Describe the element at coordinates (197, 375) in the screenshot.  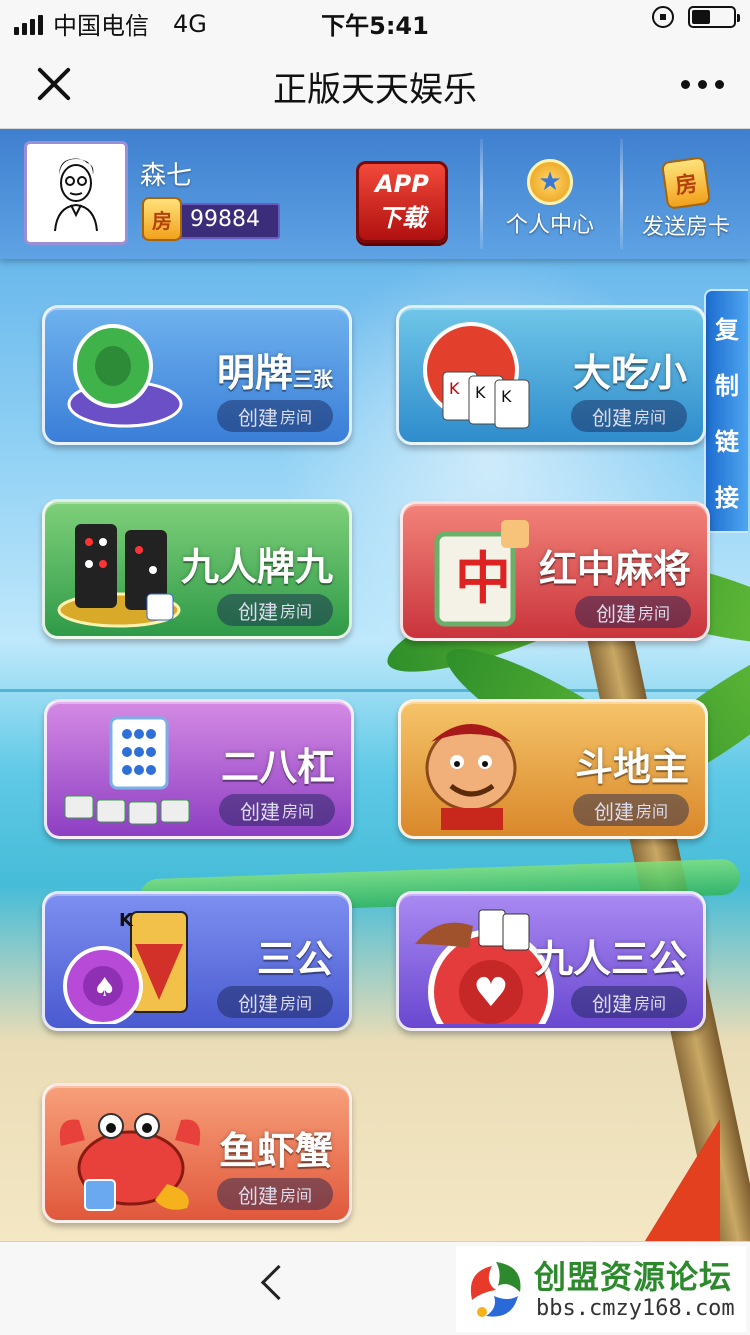
I see `game-tile-mingpai-sanzhang: 明牌三张 创建 房间` at that location.